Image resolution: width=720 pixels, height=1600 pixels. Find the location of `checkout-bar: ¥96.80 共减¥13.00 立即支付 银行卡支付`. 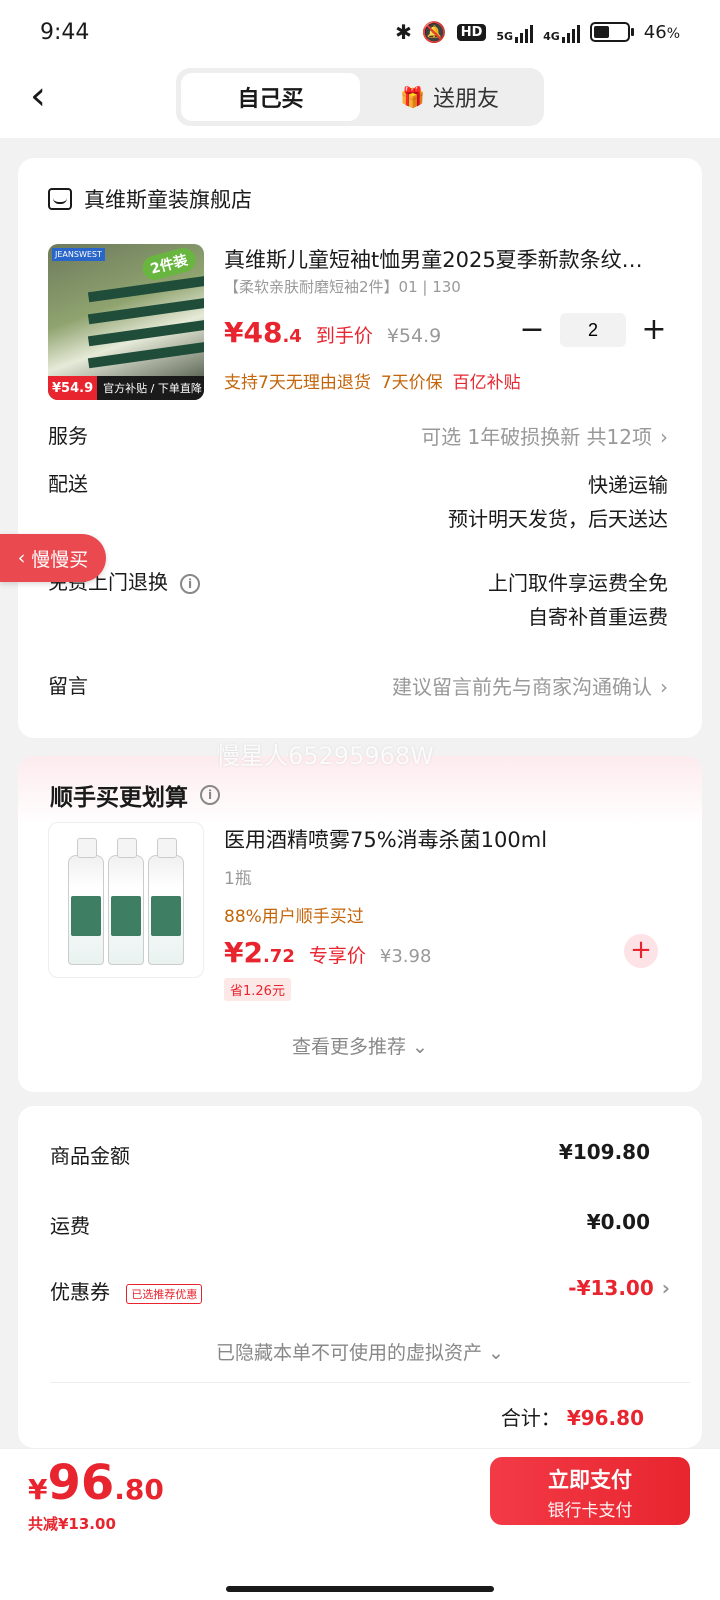

checkout-bar: ¥96.80 共减¥13.00 立即支付 银行卡支付 is located at coordinates (360, 1524).